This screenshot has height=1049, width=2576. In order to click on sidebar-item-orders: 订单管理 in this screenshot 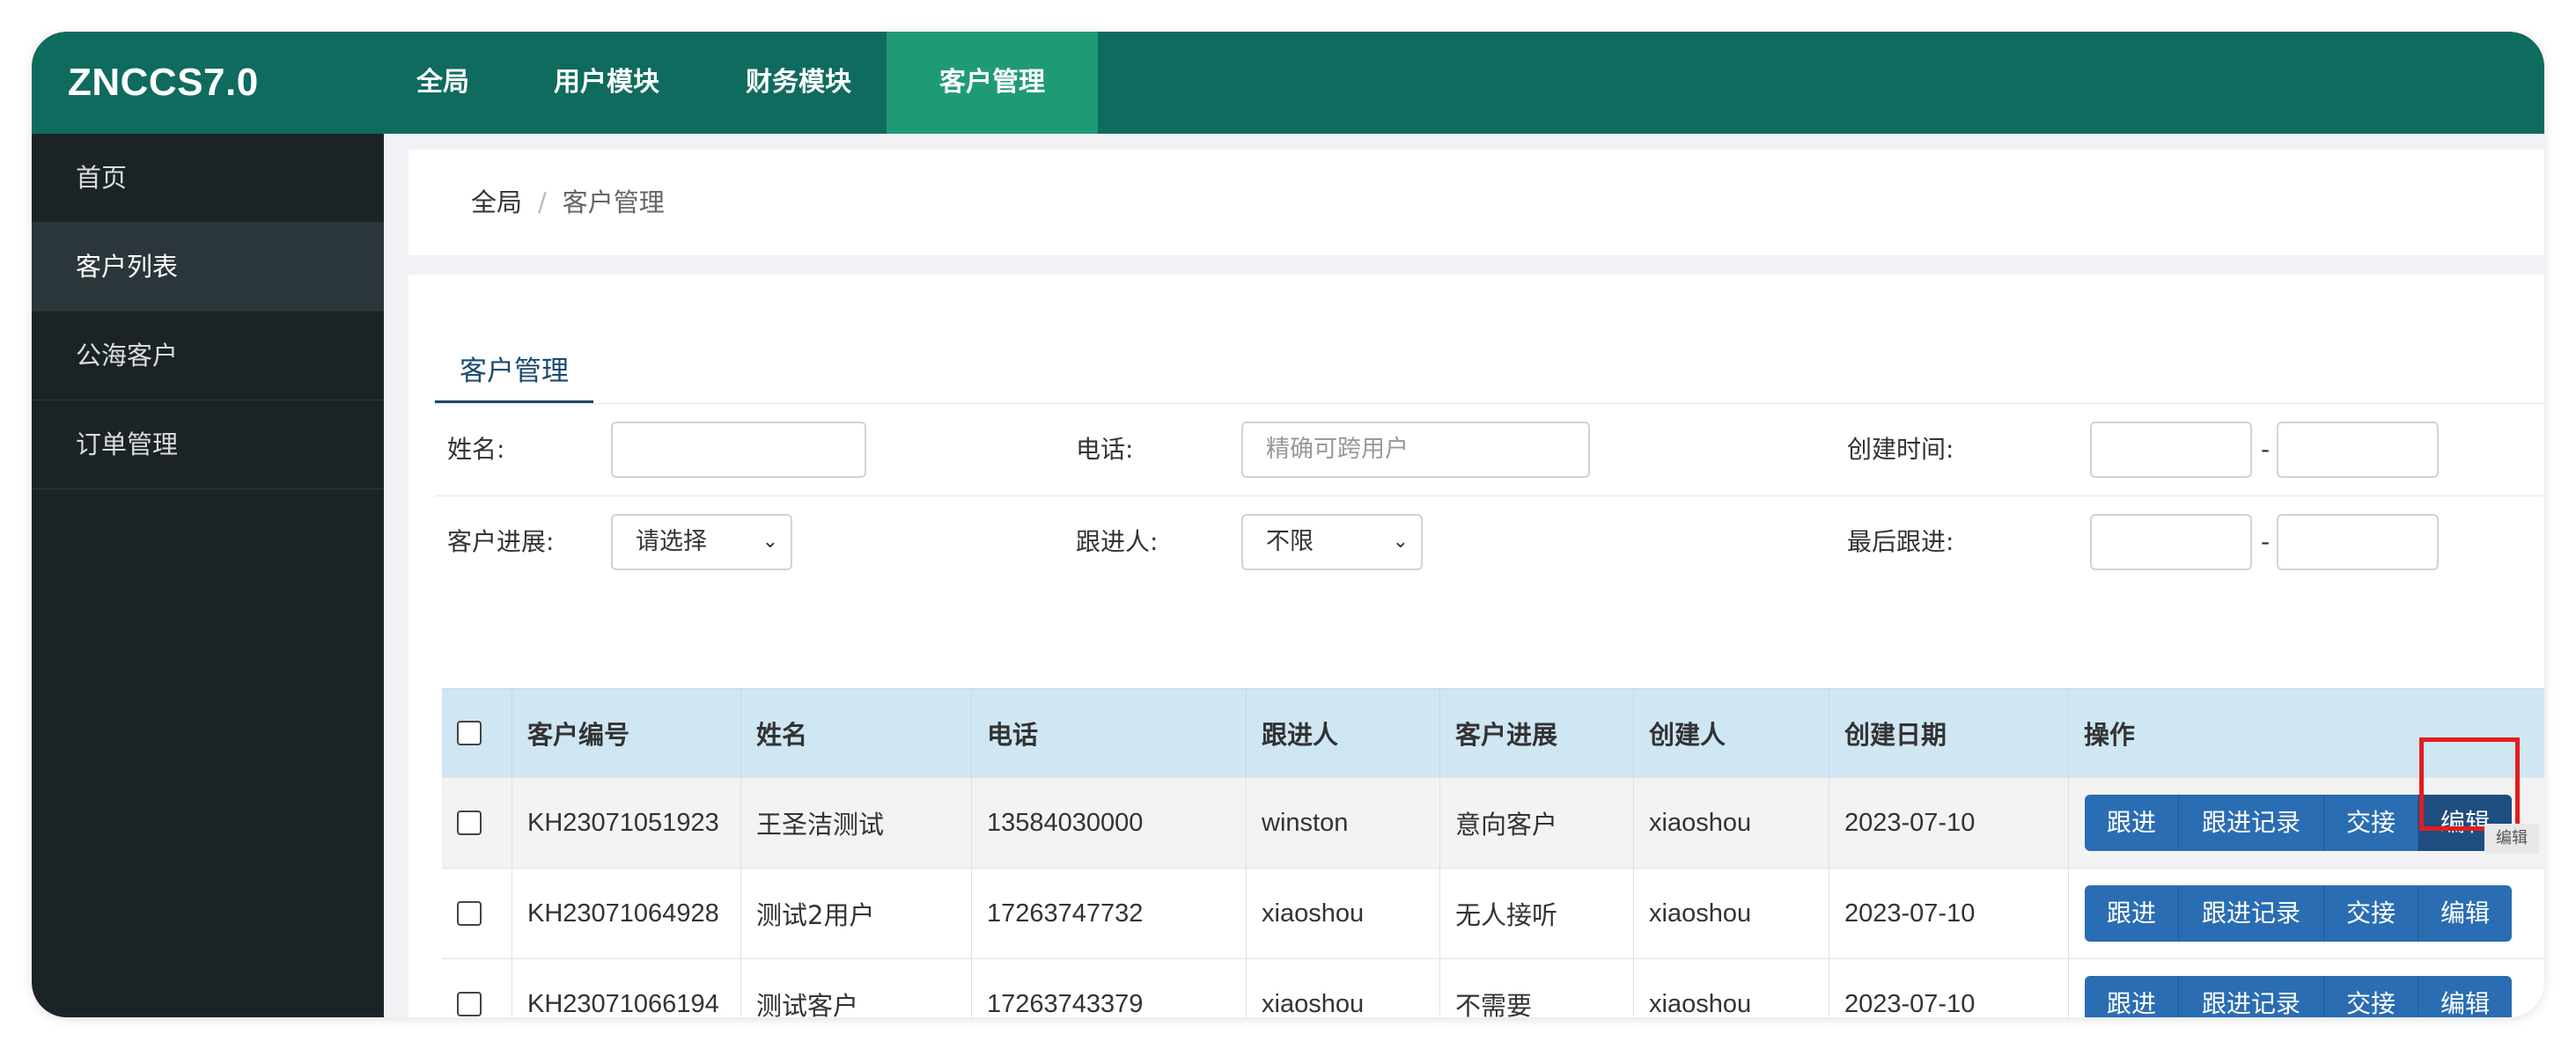, I will do `click(208, 444)`.